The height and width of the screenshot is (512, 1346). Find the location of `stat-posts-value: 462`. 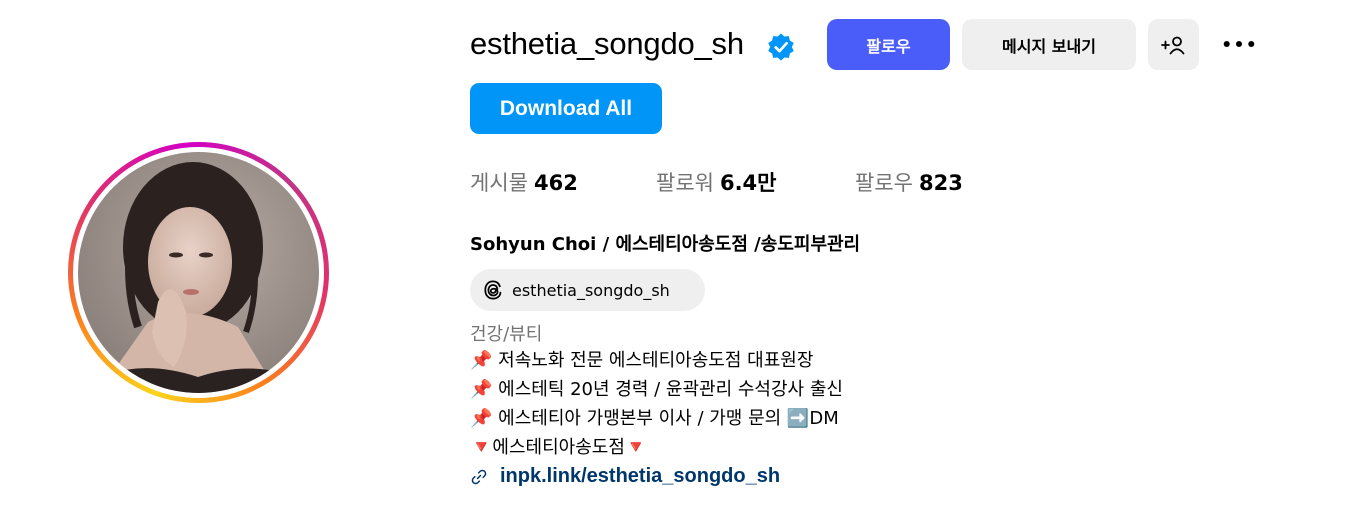

stat-posts-value: 462 is located at coordinates (555, 183).